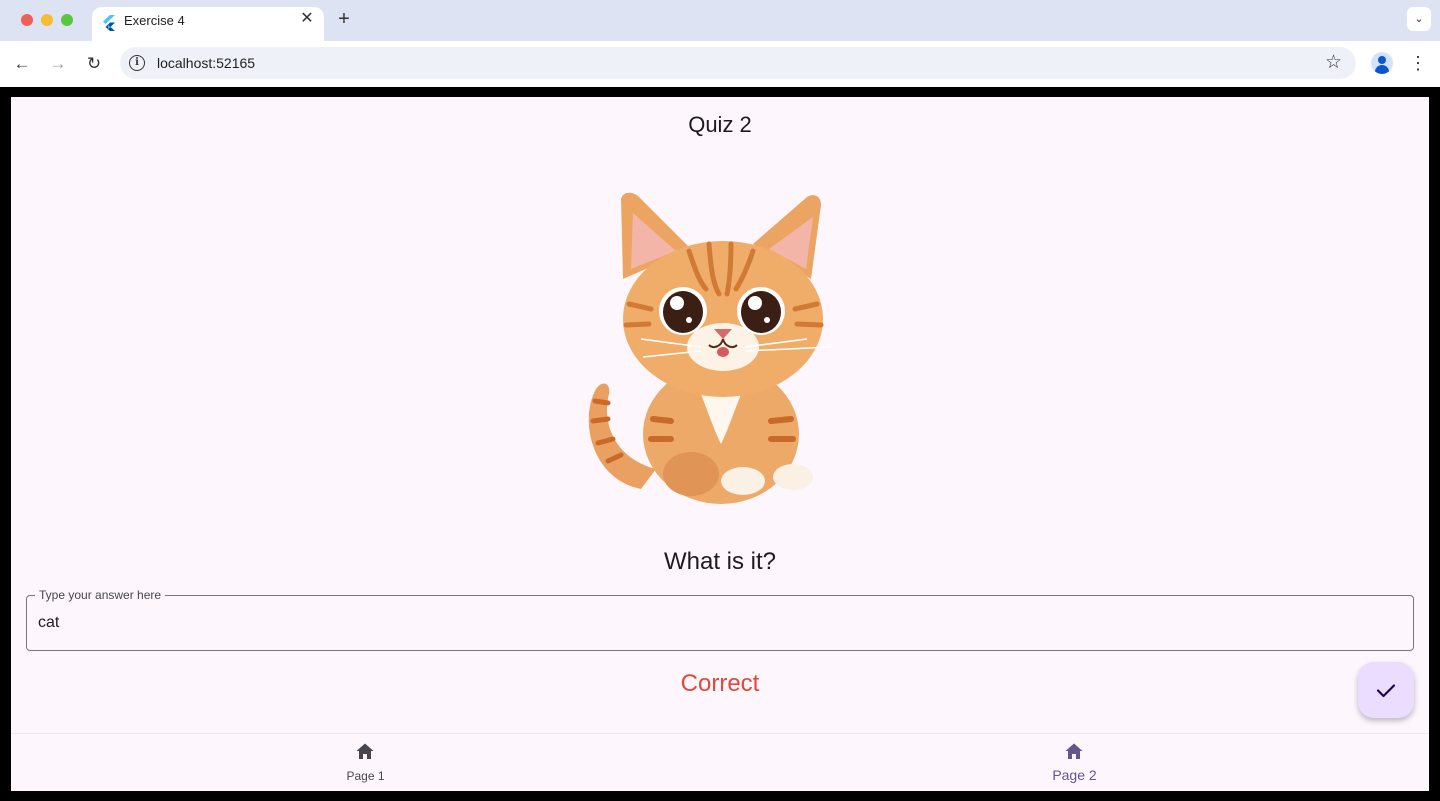 The width and height of the screenshot is (1440, 801). What do you see at coordinates (720, 683) in the screenshot?
I see `result-text: Correct` at bounding box center [720, 683].